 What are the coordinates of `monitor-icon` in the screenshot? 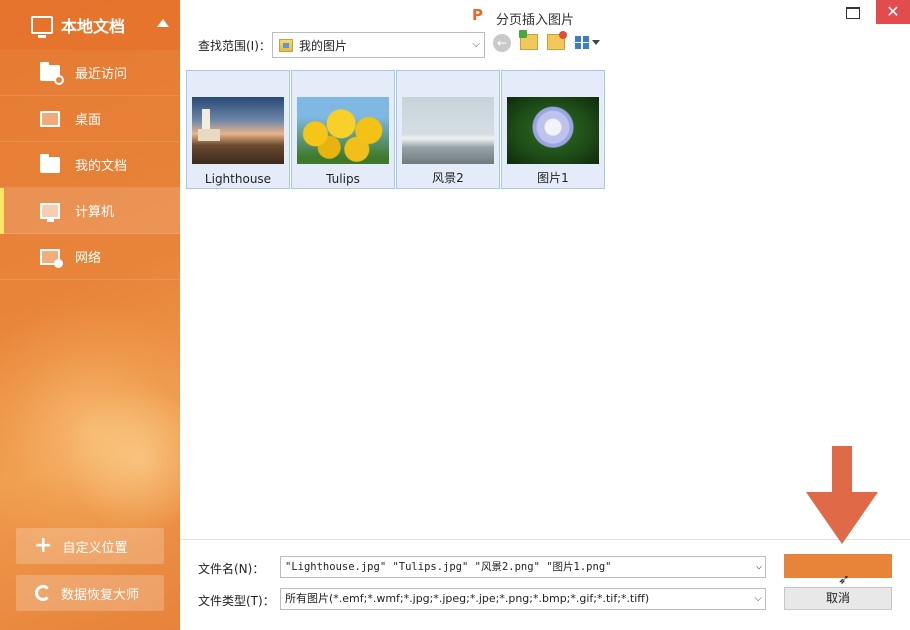 It's located at (42, 27).